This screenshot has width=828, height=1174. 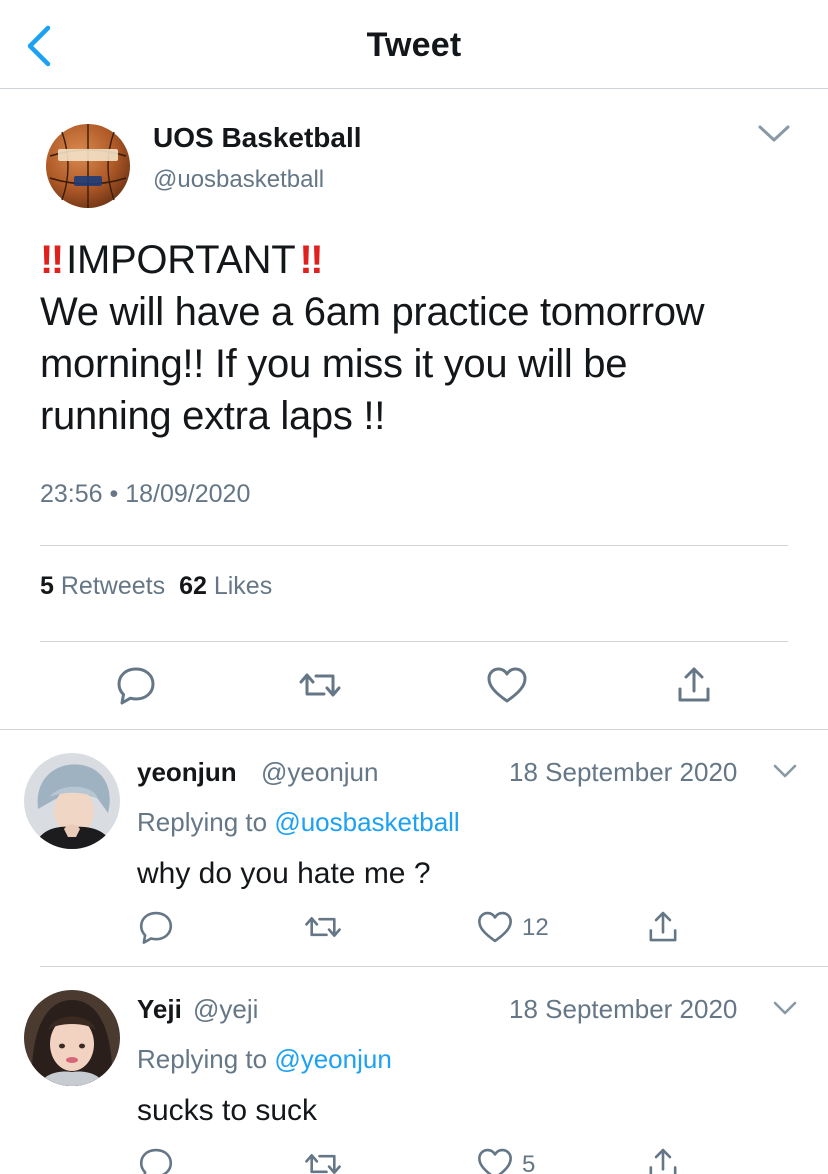 What do you see at coordinates (529, 1162) in the screenshot?
I see `like-count: 5` at bounding box center [529, 1162].